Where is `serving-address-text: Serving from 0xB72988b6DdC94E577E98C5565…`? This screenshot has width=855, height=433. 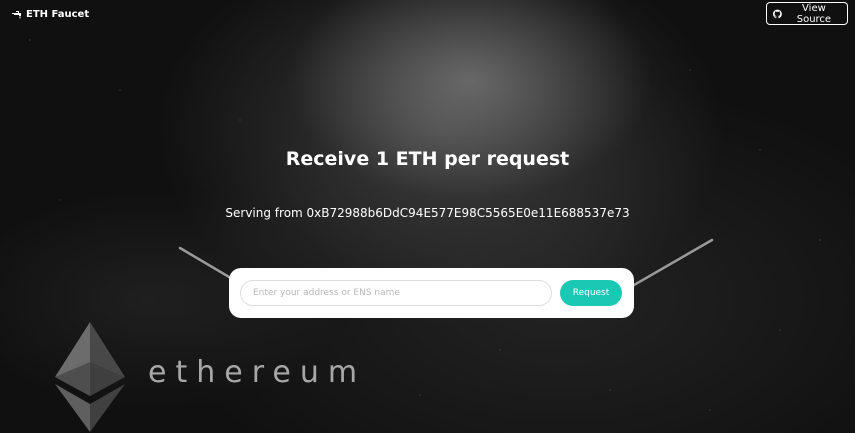
serving-address-text: Serving from 0xB72988b6DdC94E577E98C5565… is located at coordinates (427, 213).